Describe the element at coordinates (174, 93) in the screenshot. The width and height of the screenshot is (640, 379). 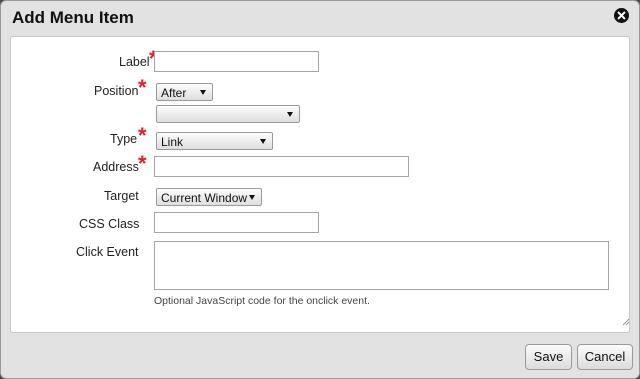
I see `position-select-value: After` at that location.